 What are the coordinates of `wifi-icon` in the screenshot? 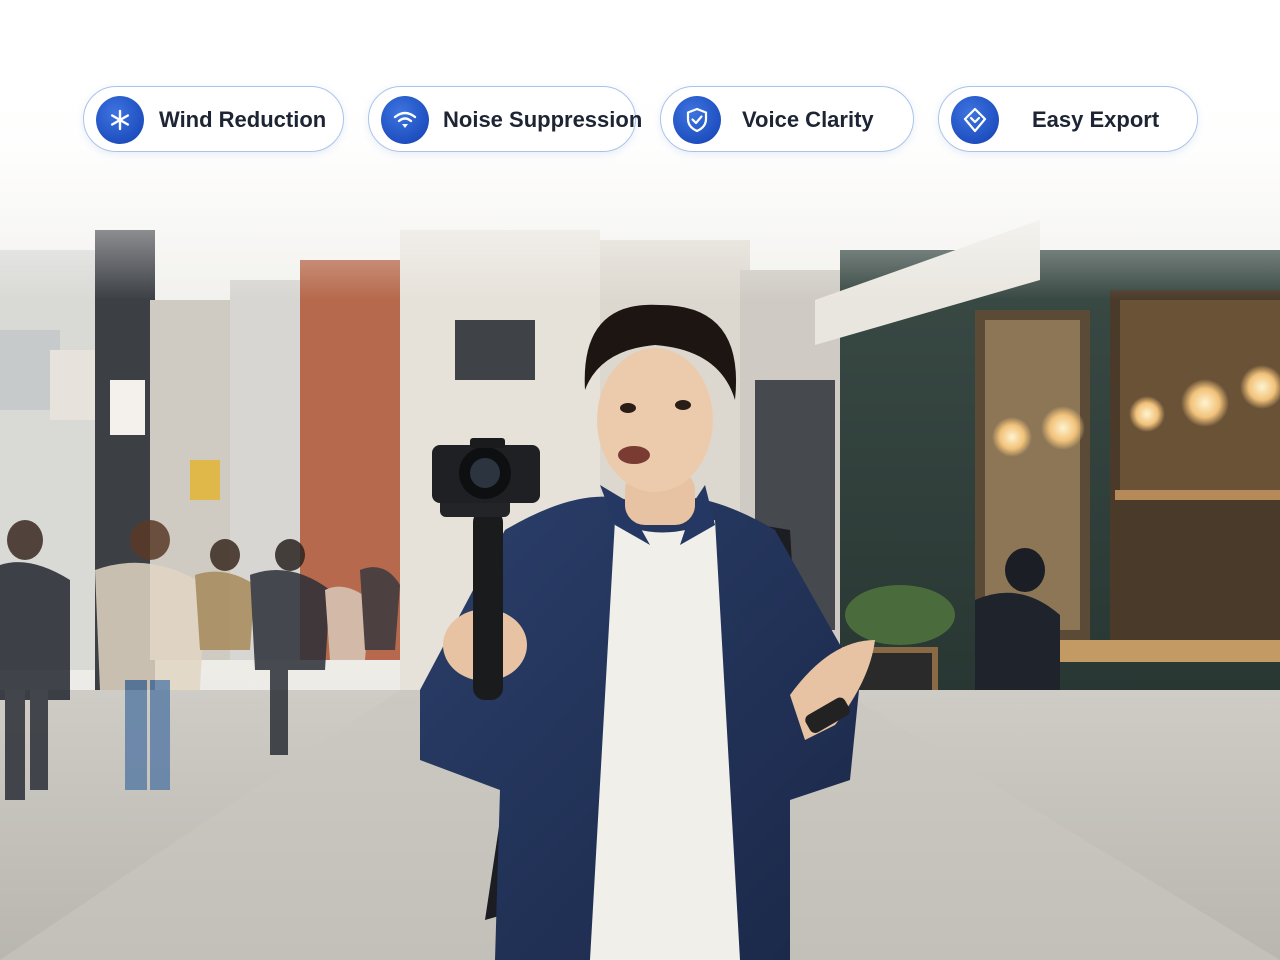 It's located at (405, 120).